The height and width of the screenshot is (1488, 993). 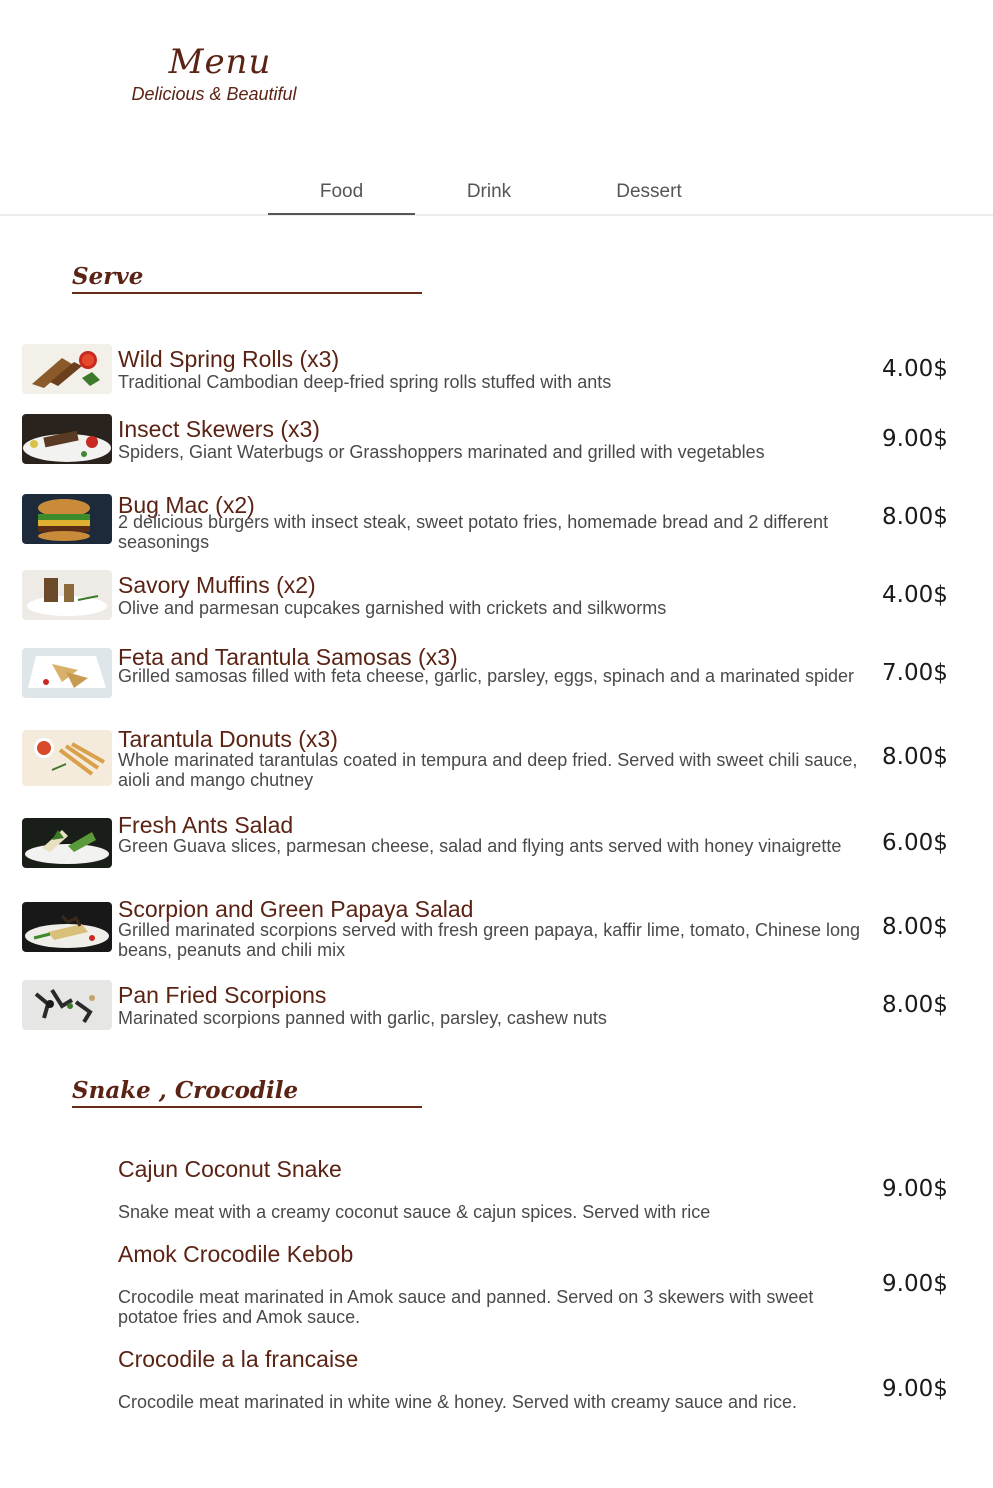 What do you see at coordinates (214, 94) in the screenshot?
I see `brand-subtitle: Delicious & Beautiful` at bounding box center [214, 94].